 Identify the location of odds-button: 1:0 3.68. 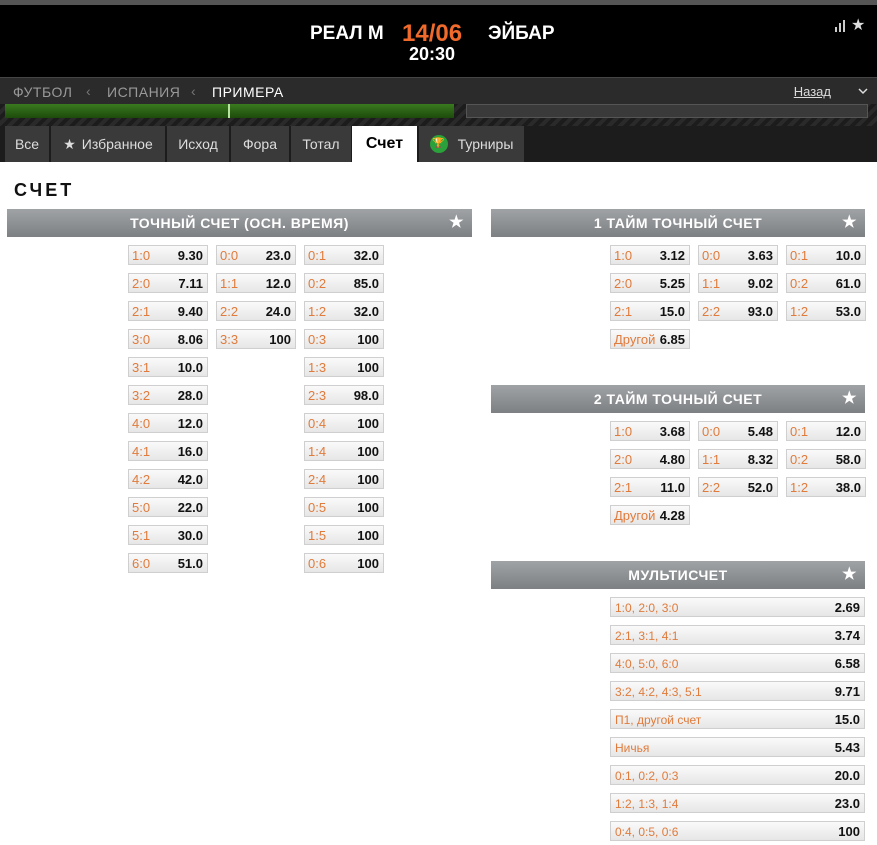
(650, 431).